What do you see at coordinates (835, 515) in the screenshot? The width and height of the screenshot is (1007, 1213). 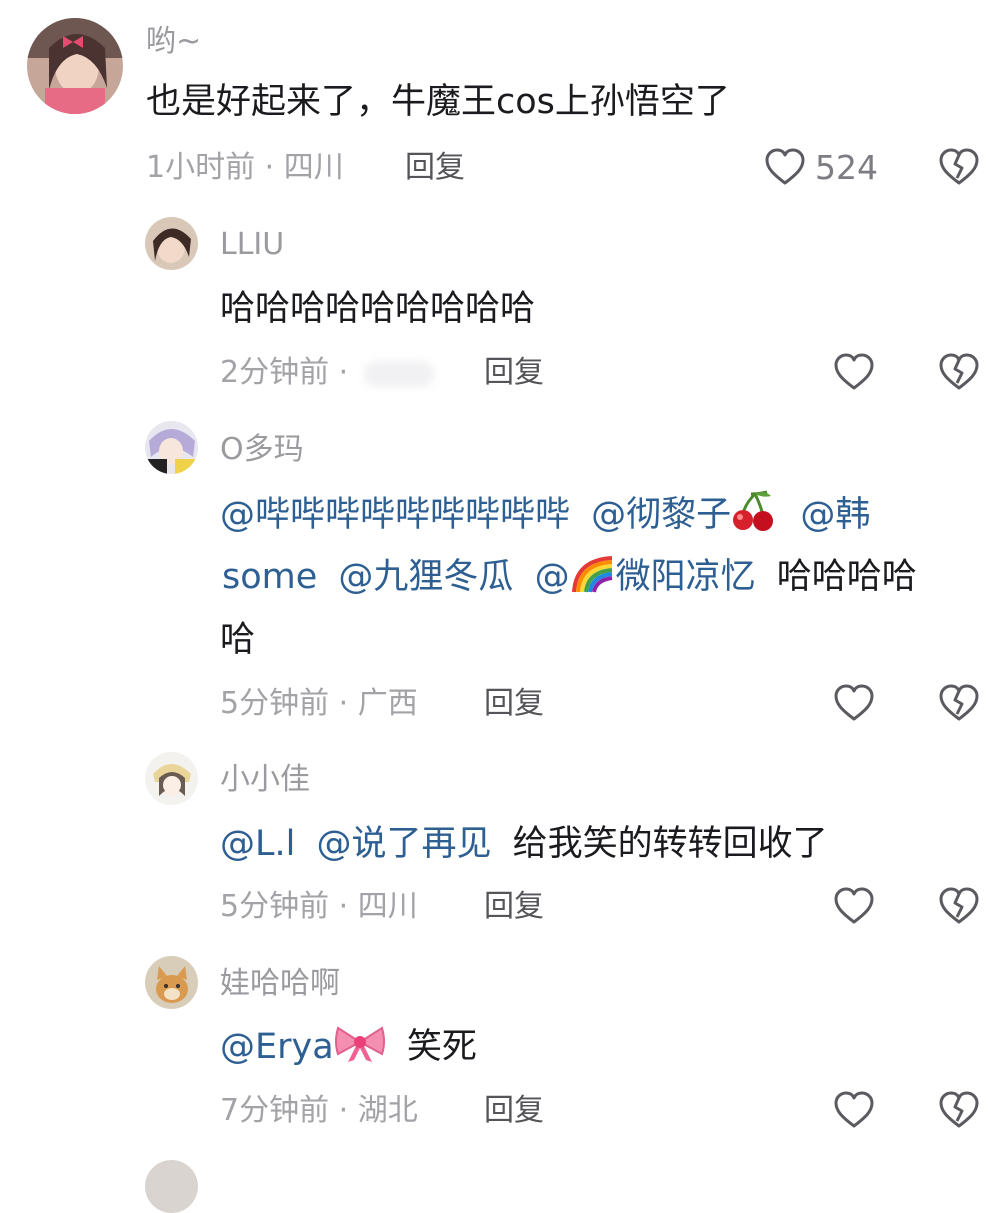 I see `mention-link: @韩` at bounding box center [835, 515].